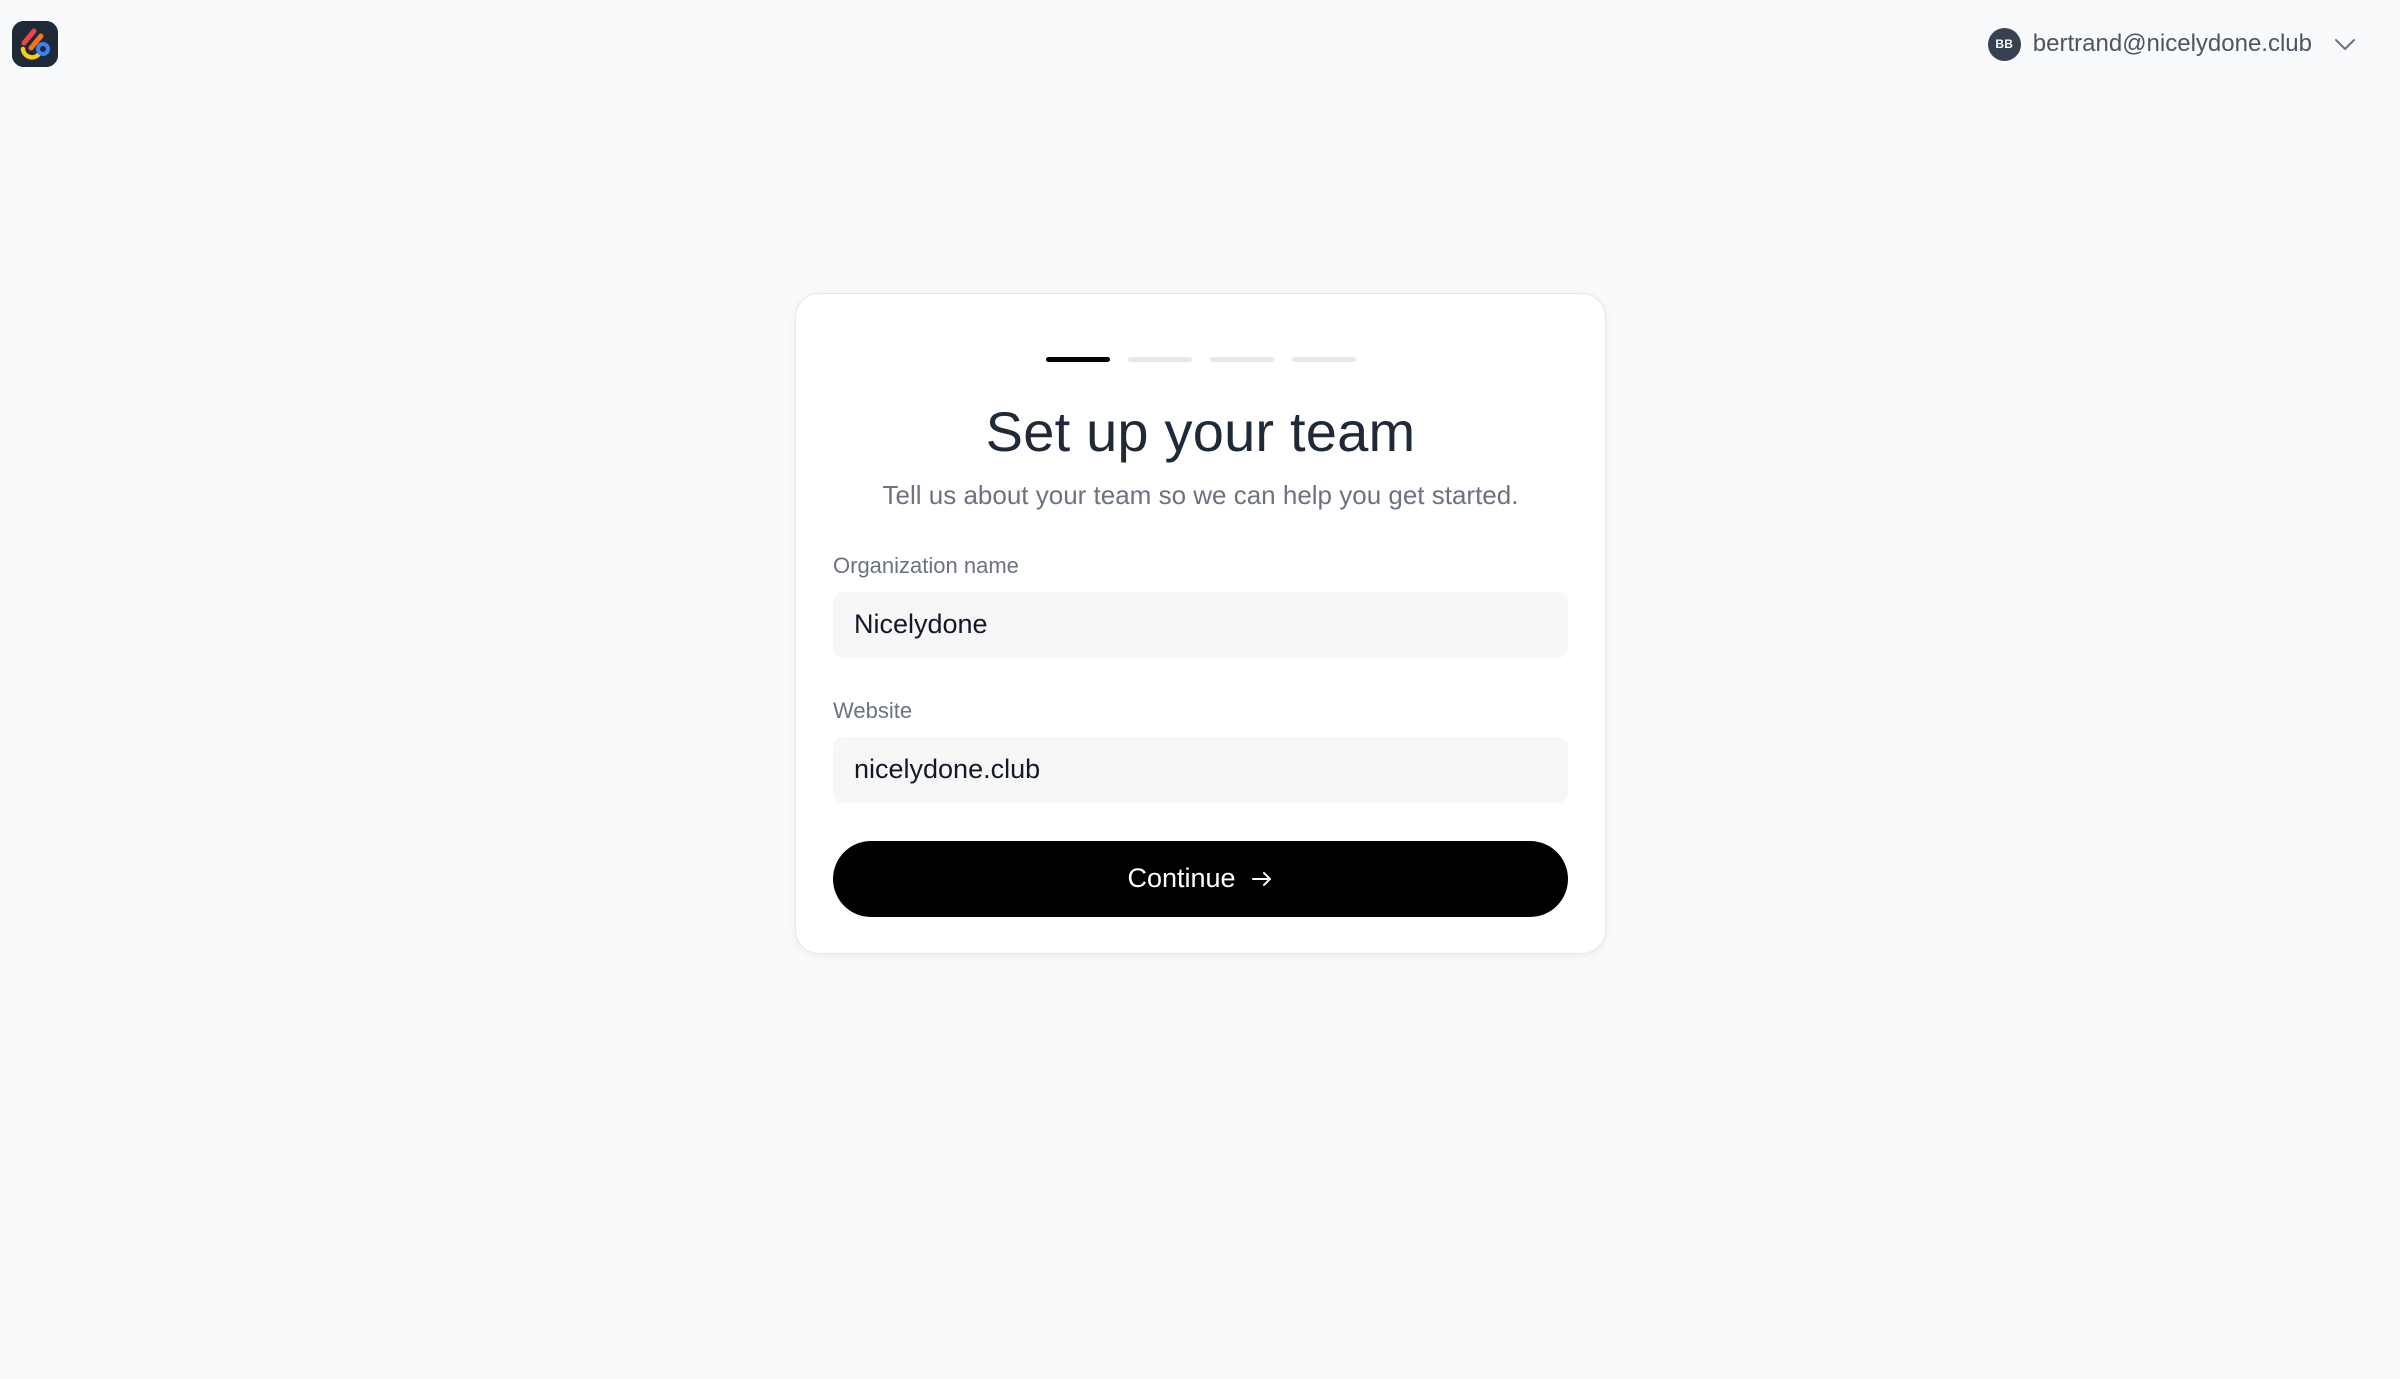  I want to click on website-label: Website, so click(873, 710).